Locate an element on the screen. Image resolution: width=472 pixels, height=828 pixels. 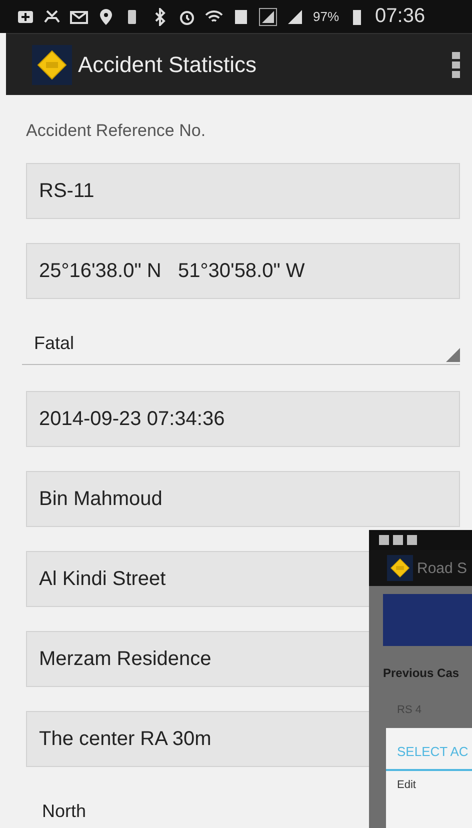
dropdown: Fatal is located at coordinates (241, 344).